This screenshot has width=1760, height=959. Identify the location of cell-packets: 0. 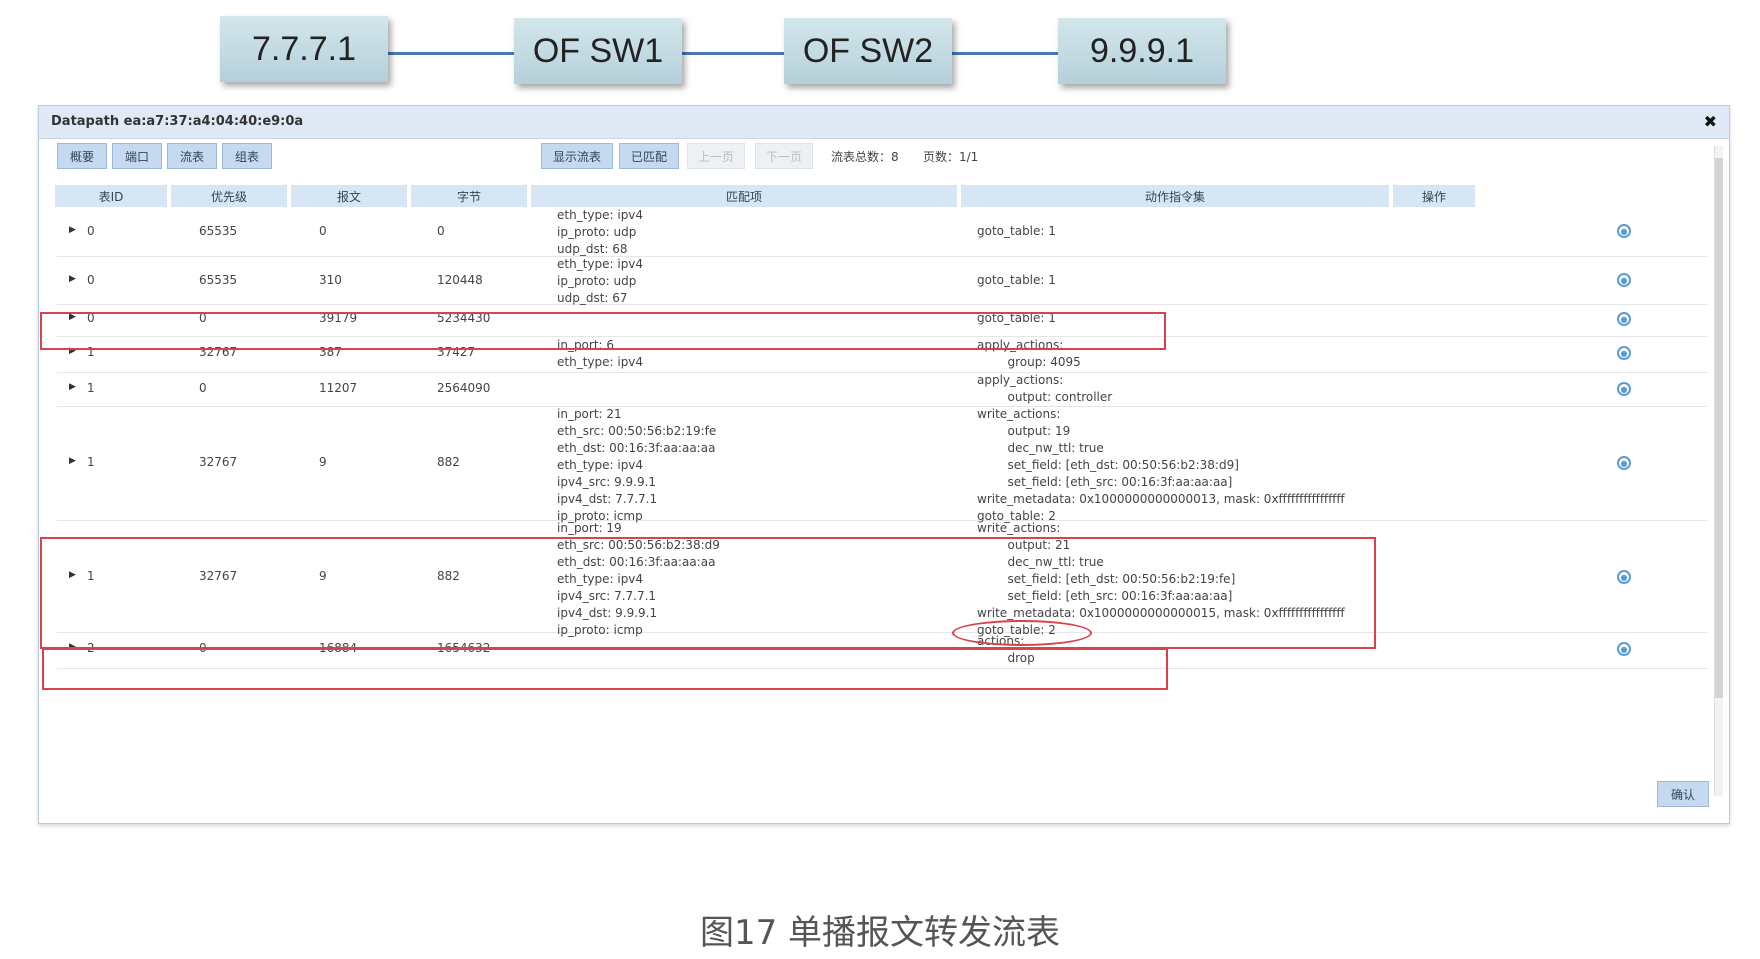
(323, 231).